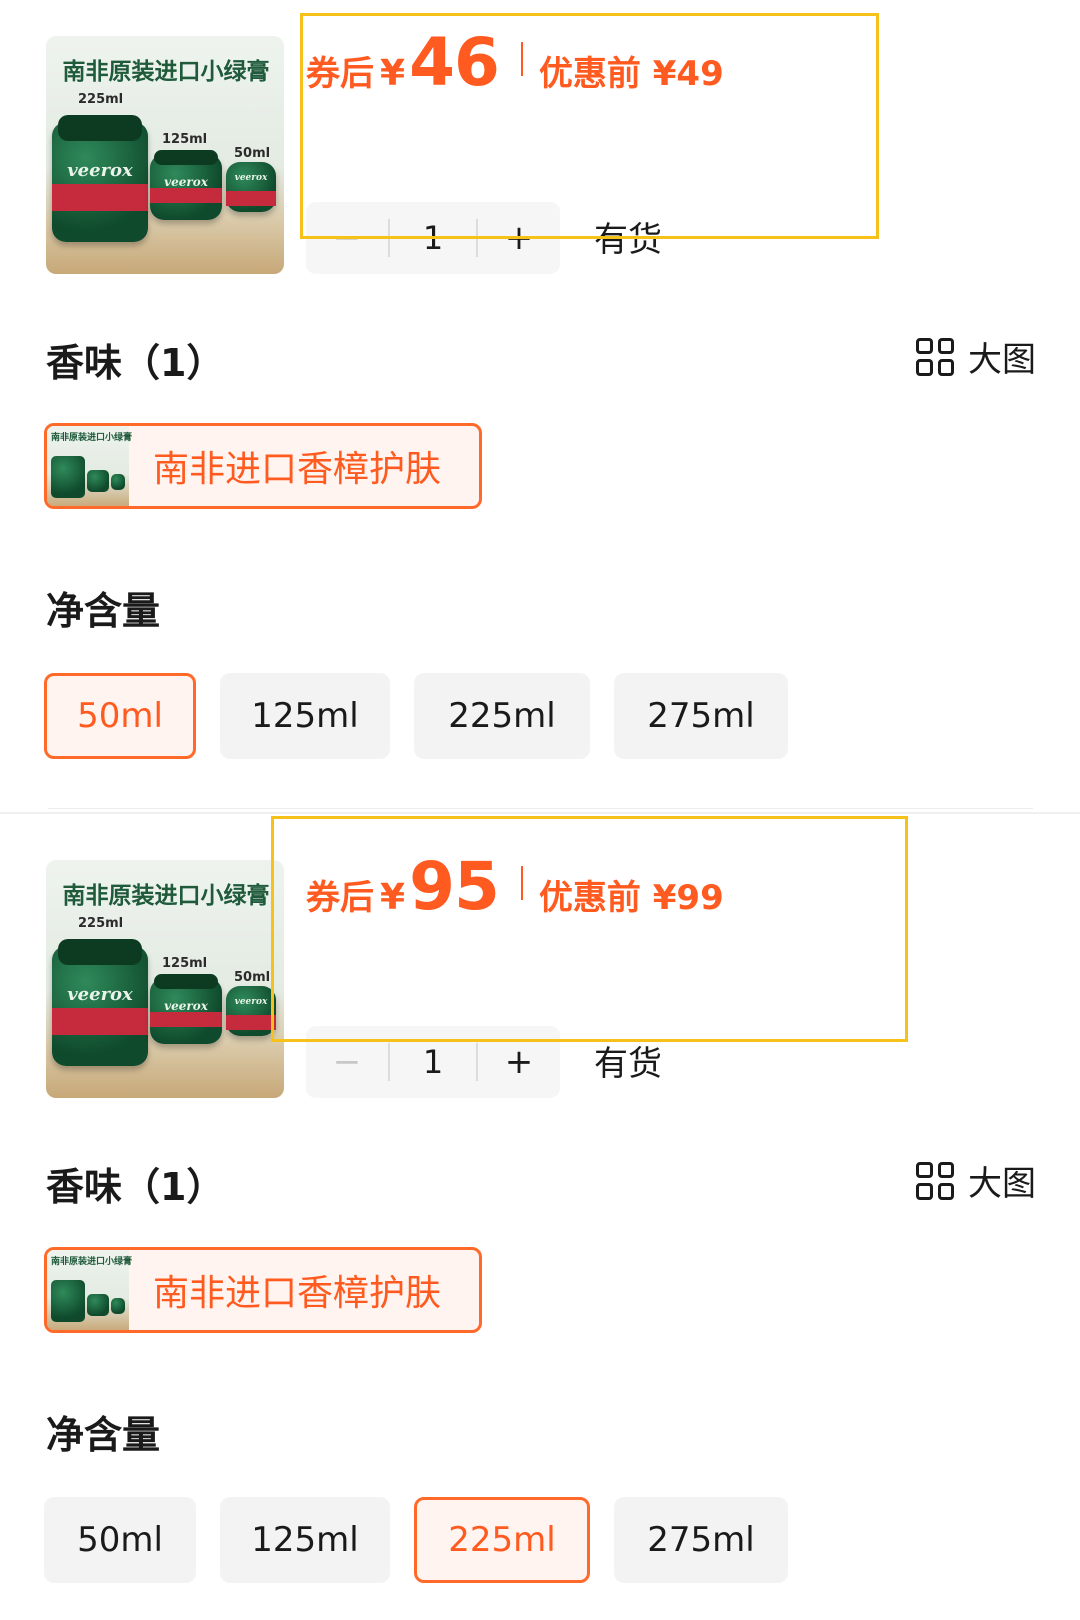 The height and width of the screenshot is (1620, 1080). What do you see at coordinates (454, 62) in the screenshot?
I see `coupon-price-value: 46` at bounding box center [454, 62].